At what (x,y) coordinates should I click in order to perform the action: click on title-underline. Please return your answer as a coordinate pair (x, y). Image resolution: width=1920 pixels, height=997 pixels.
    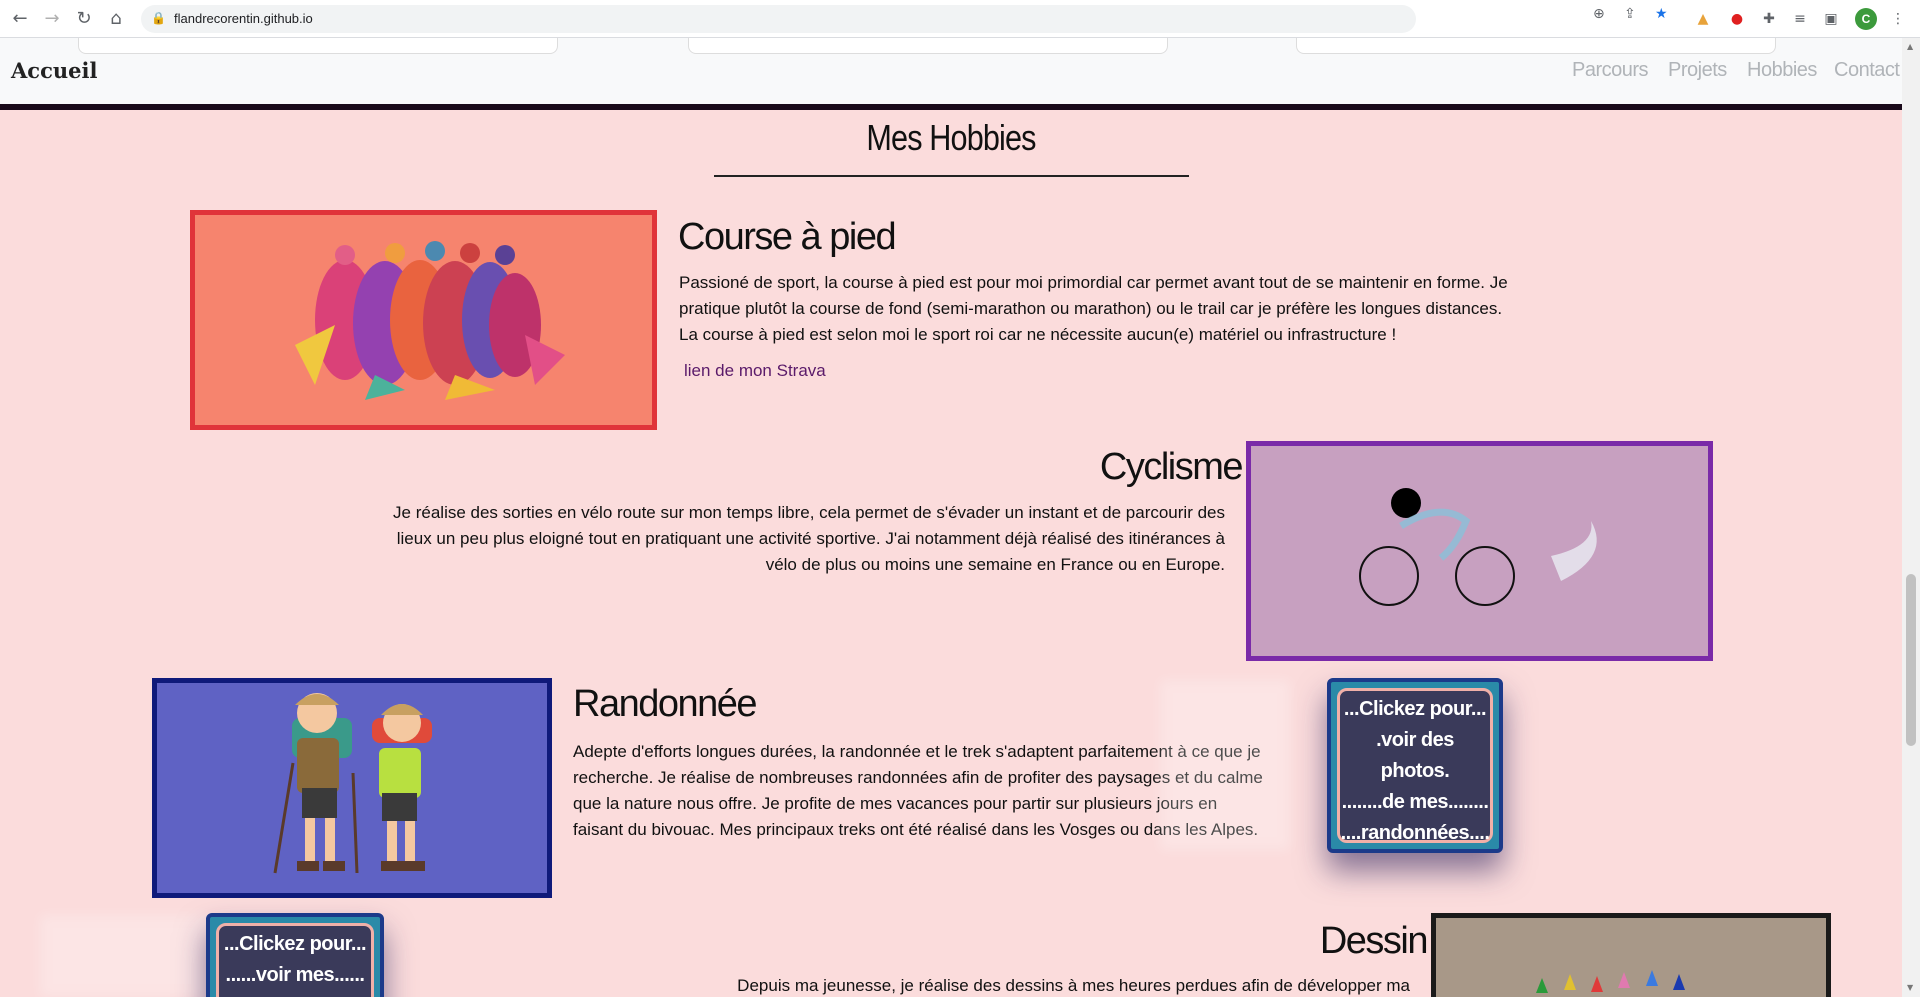
    Looking at the image, I should click on (951, 176).